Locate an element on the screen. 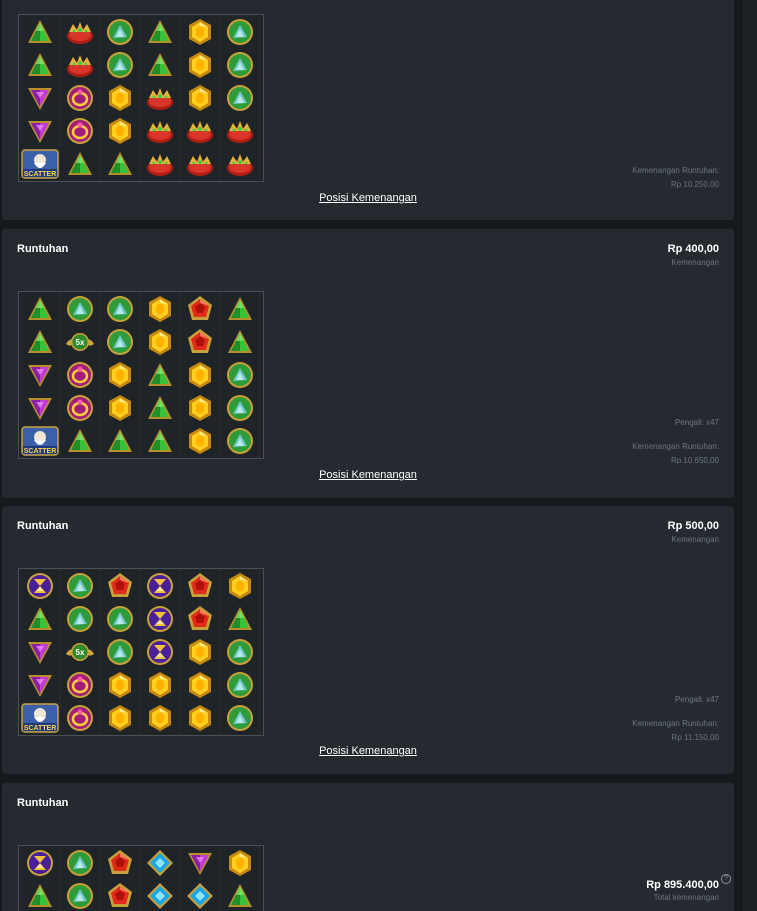 This screenshot has height=911, width=757. win-positions-link-2: Posisi Kemenangan is located at coordinates (368, 475).